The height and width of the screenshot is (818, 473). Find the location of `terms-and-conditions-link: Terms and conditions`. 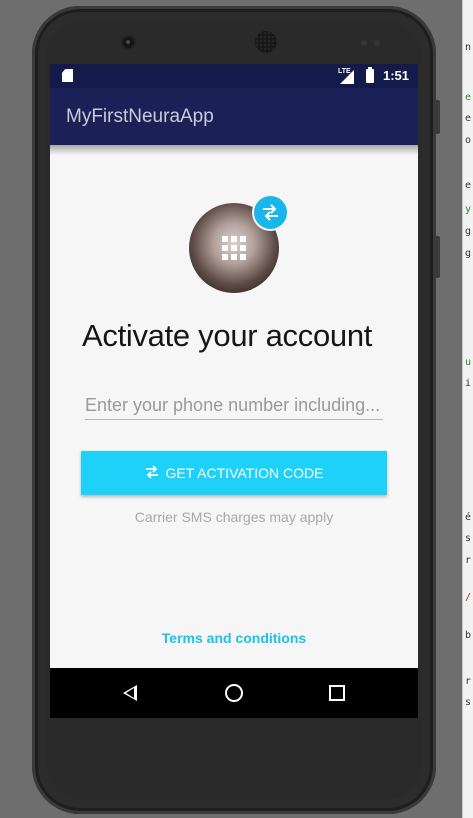

terms-and-conditions-link: Terms and conditions is located at coordinates (234, 638).